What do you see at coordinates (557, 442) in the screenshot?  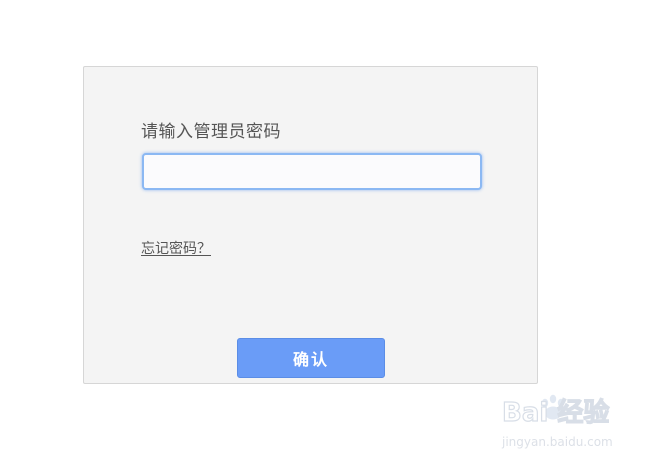 I see `watermark-site-text: jingyan.baidu.com` at bounding box center [557, 442].